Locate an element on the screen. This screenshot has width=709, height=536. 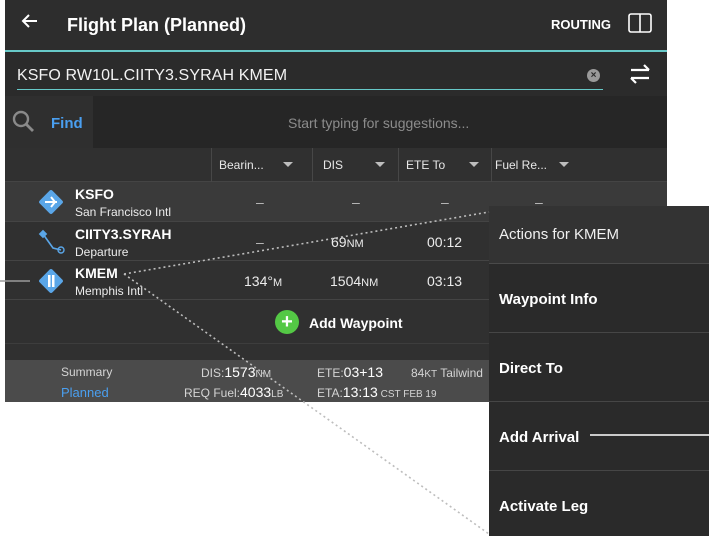
arrow-left-icon is located at coordinates (32, 23).